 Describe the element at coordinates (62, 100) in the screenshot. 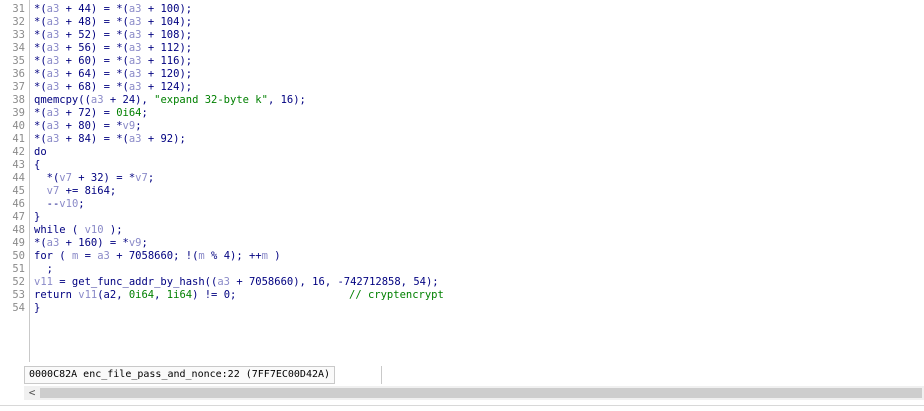

I see `function-call-token: qmemcpy((` at that location.